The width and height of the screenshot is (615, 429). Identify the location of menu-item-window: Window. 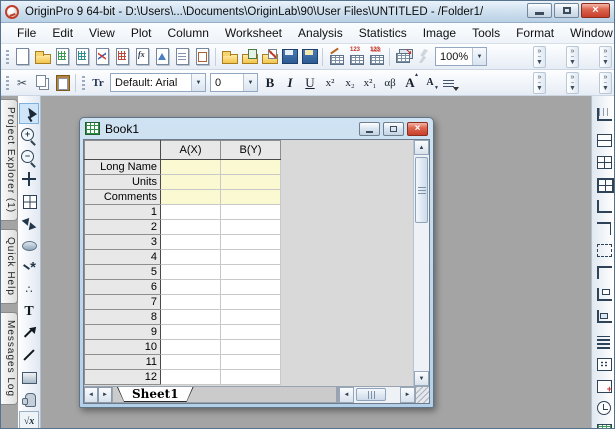
(588, 33).